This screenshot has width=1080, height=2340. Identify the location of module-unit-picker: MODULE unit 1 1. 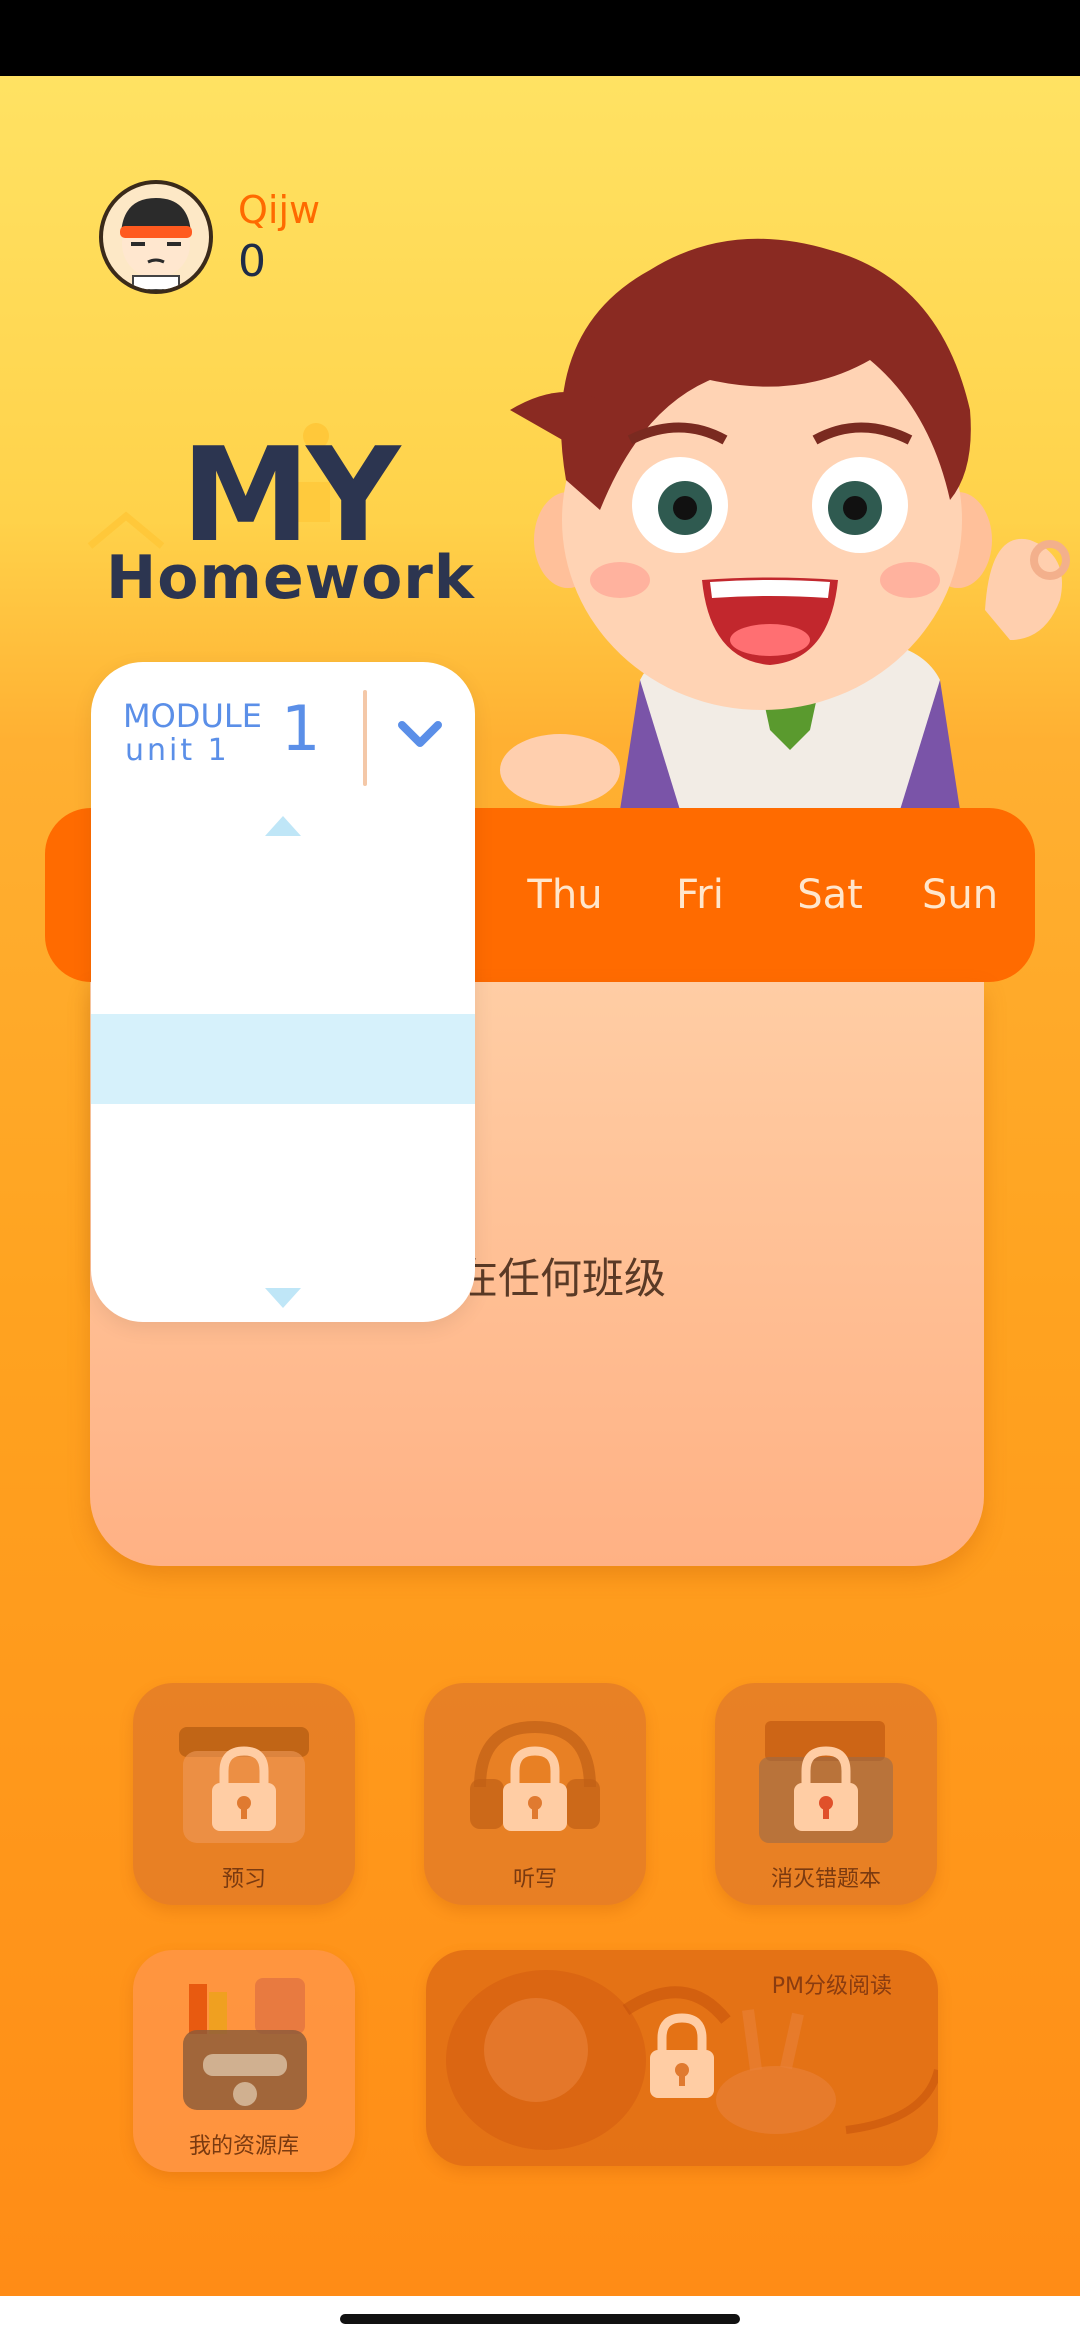
(283, 992).